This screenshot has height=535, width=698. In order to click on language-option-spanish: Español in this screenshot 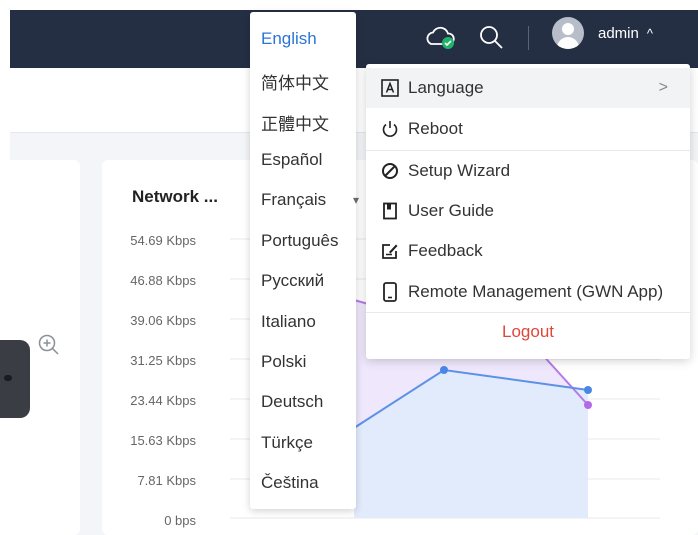, I will do `click(291, 160)`.